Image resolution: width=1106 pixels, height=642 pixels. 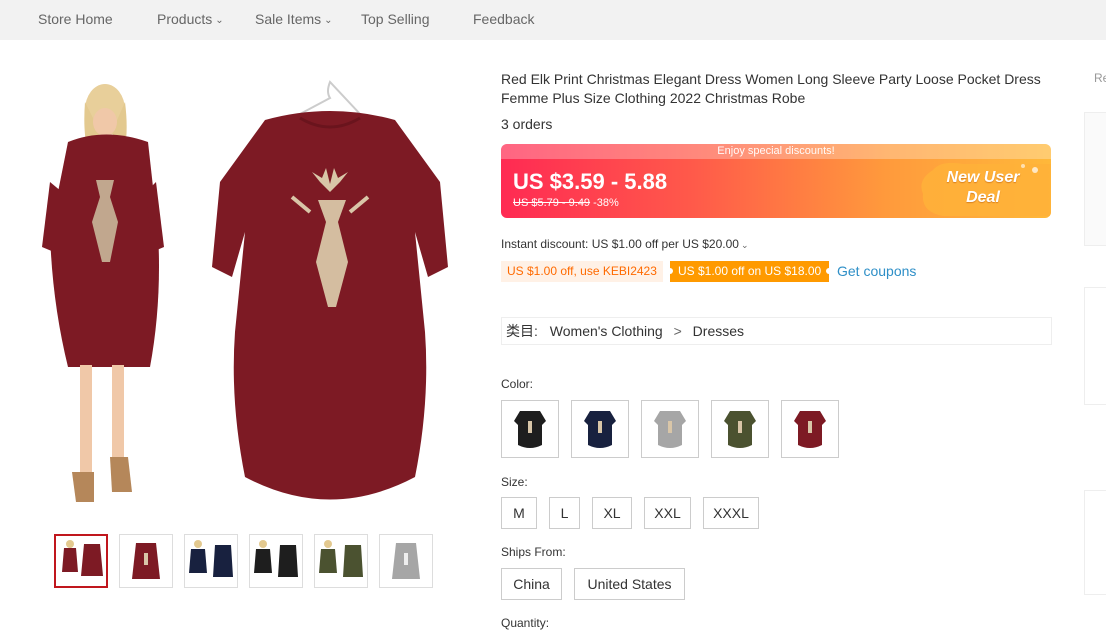 I want to click on order-count: 3 orders, so click(x=527, y=124).